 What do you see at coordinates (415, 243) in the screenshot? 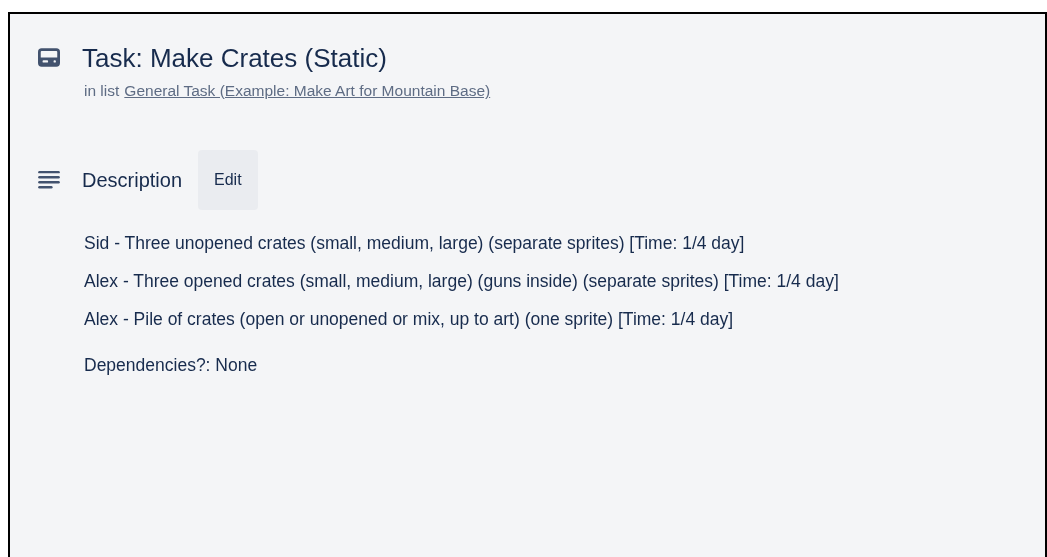
I see `description-text: Sid - Three unopened crates (small, medium, large) (separate sprites) [Time: 1/4 day]` at bounding box center [415, 243].